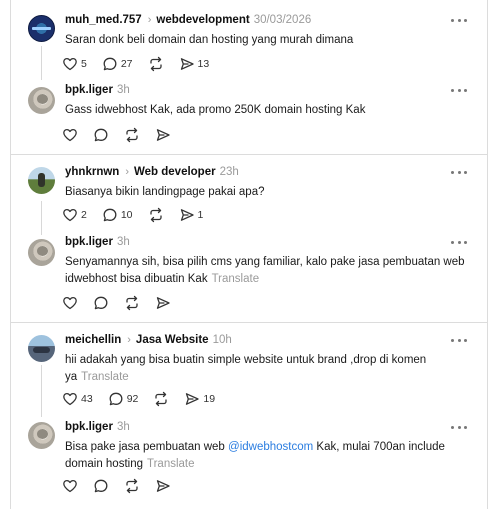 The width and height of the screenshot is (498, 509). Describe the element at coordinates (229, 172) in the screenshot. I see `timestamp: 23h` at that location.